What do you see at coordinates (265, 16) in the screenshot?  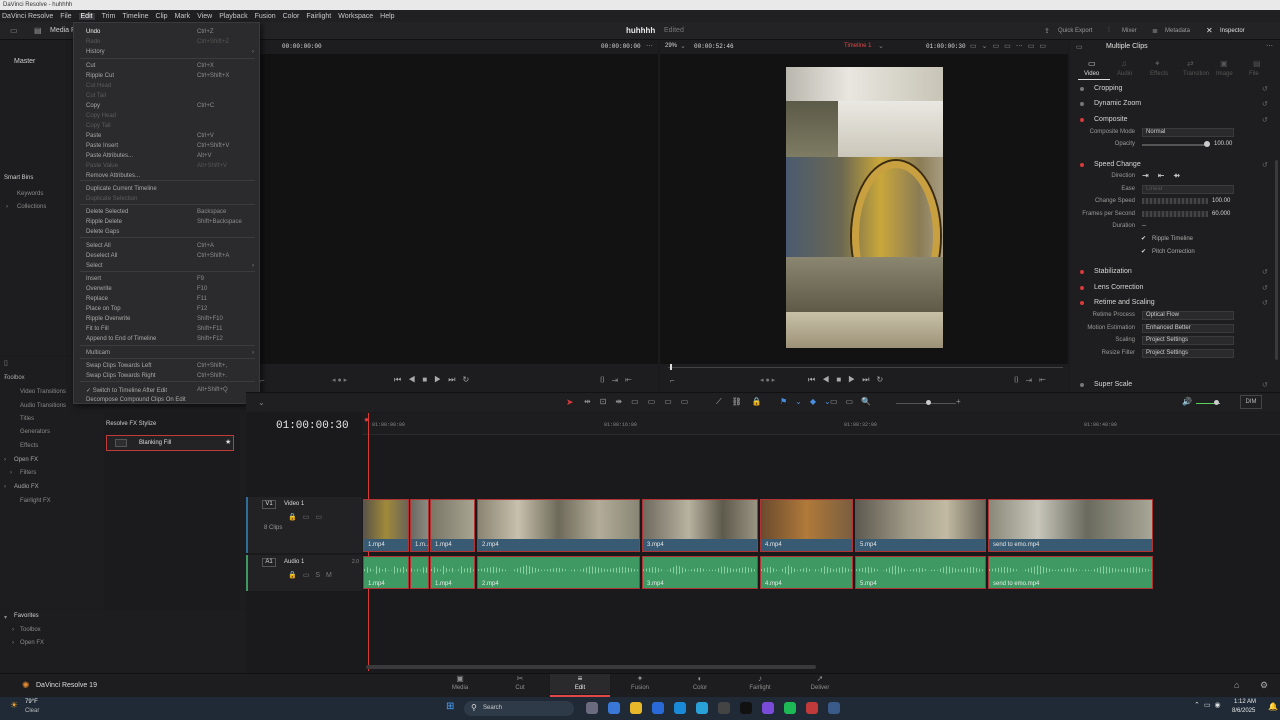 I see `menu-fusion: Fusion` at bounding box center [265, 16].